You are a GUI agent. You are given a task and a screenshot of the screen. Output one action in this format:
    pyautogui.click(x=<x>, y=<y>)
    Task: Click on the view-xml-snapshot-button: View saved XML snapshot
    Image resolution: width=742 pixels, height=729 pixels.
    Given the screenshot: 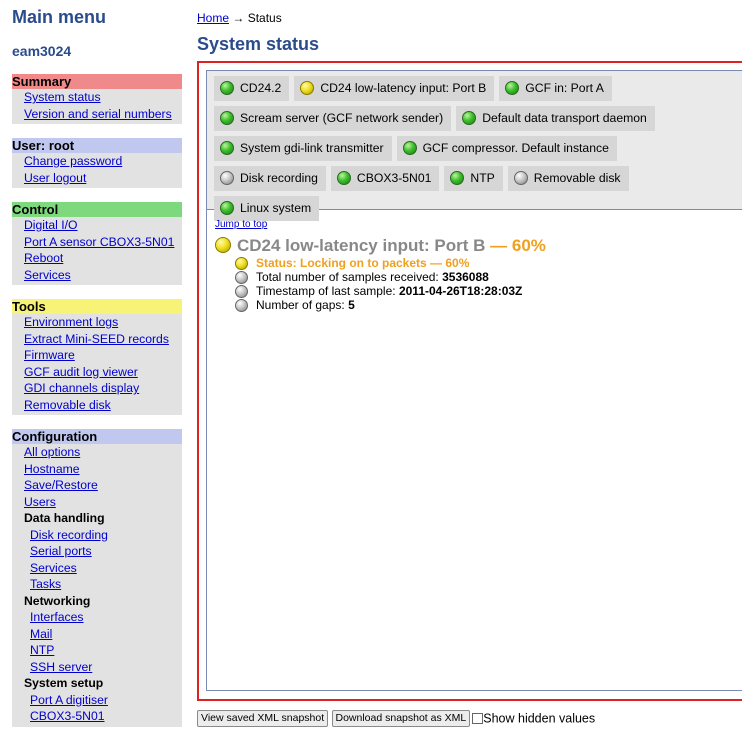 What is the action you would take?
    pyautogui.click(x=263, y=718)
    